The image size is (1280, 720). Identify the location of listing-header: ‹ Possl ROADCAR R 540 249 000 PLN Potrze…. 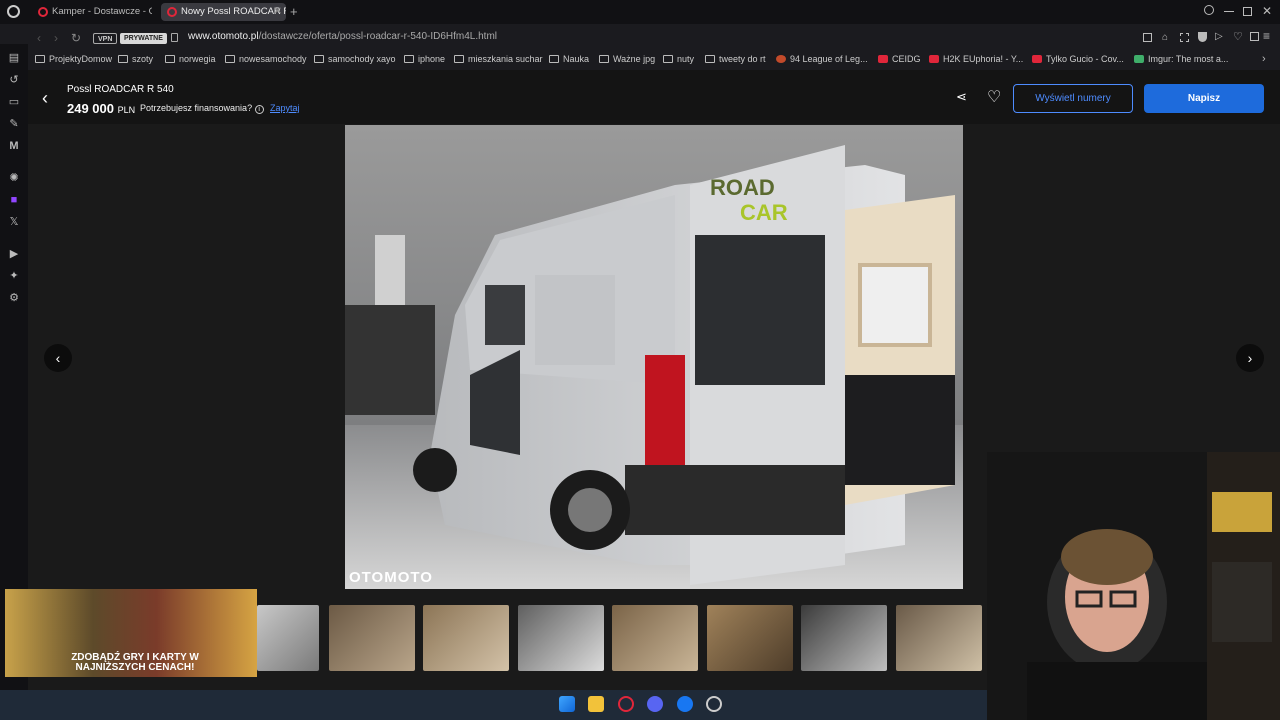
(654, 97).